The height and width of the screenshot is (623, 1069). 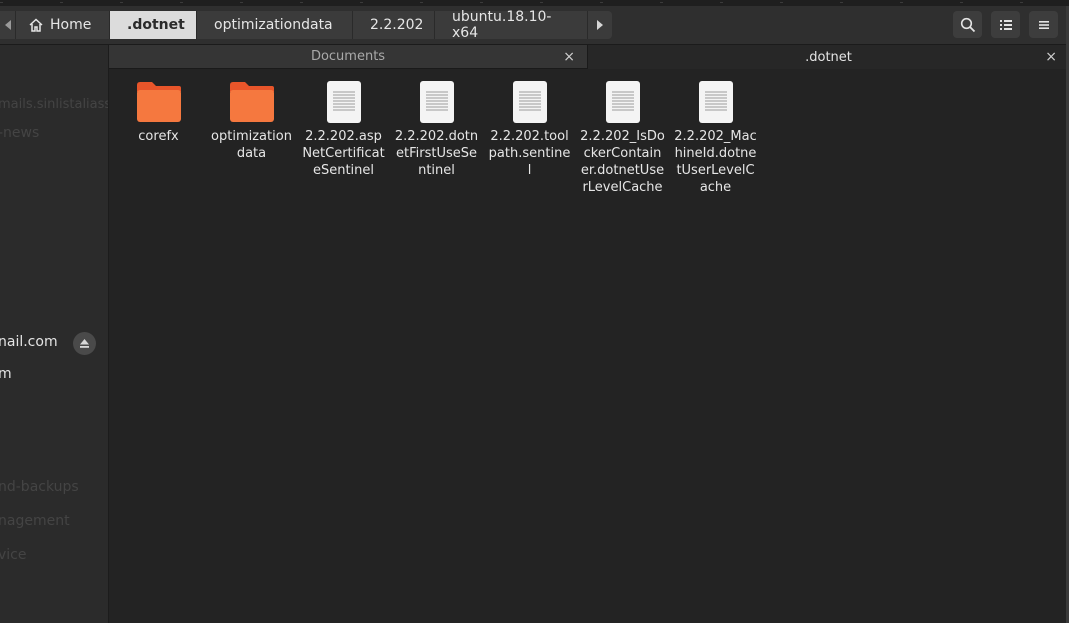 What do you see at coordinates (534, 2) in the screenshot?
I see `top-strip-pattern` at bounding box center [534, 2].